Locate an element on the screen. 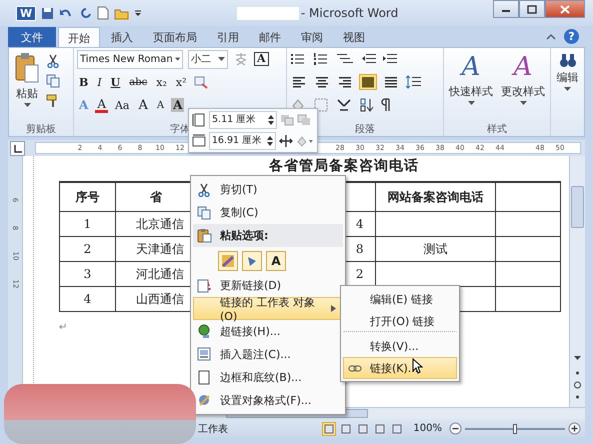 The height and width of the screenshot is (444, 593). zoom-level: 100% is located at coordinates (427, 428).